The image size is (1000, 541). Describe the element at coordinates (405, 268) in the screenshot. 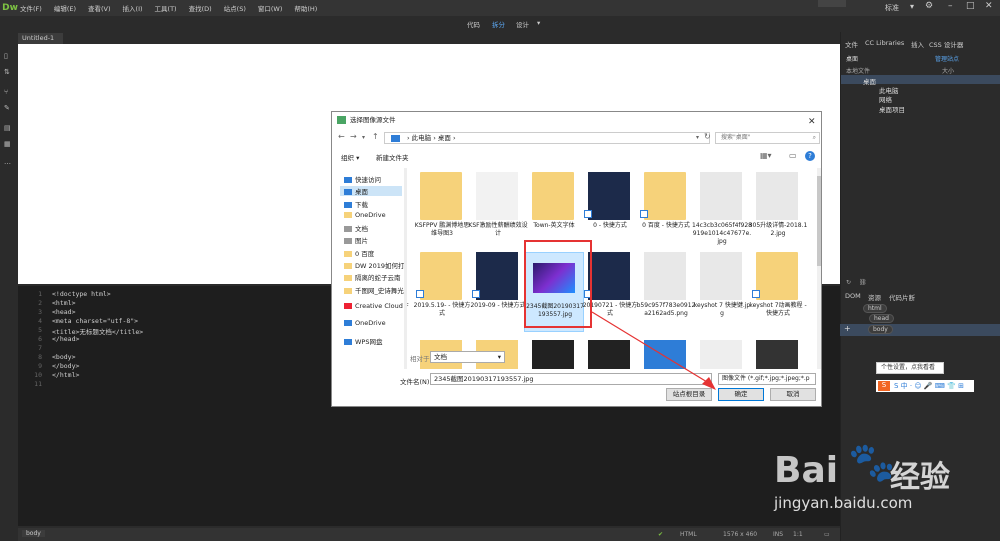

I see `nav-scrollbar` at that location.